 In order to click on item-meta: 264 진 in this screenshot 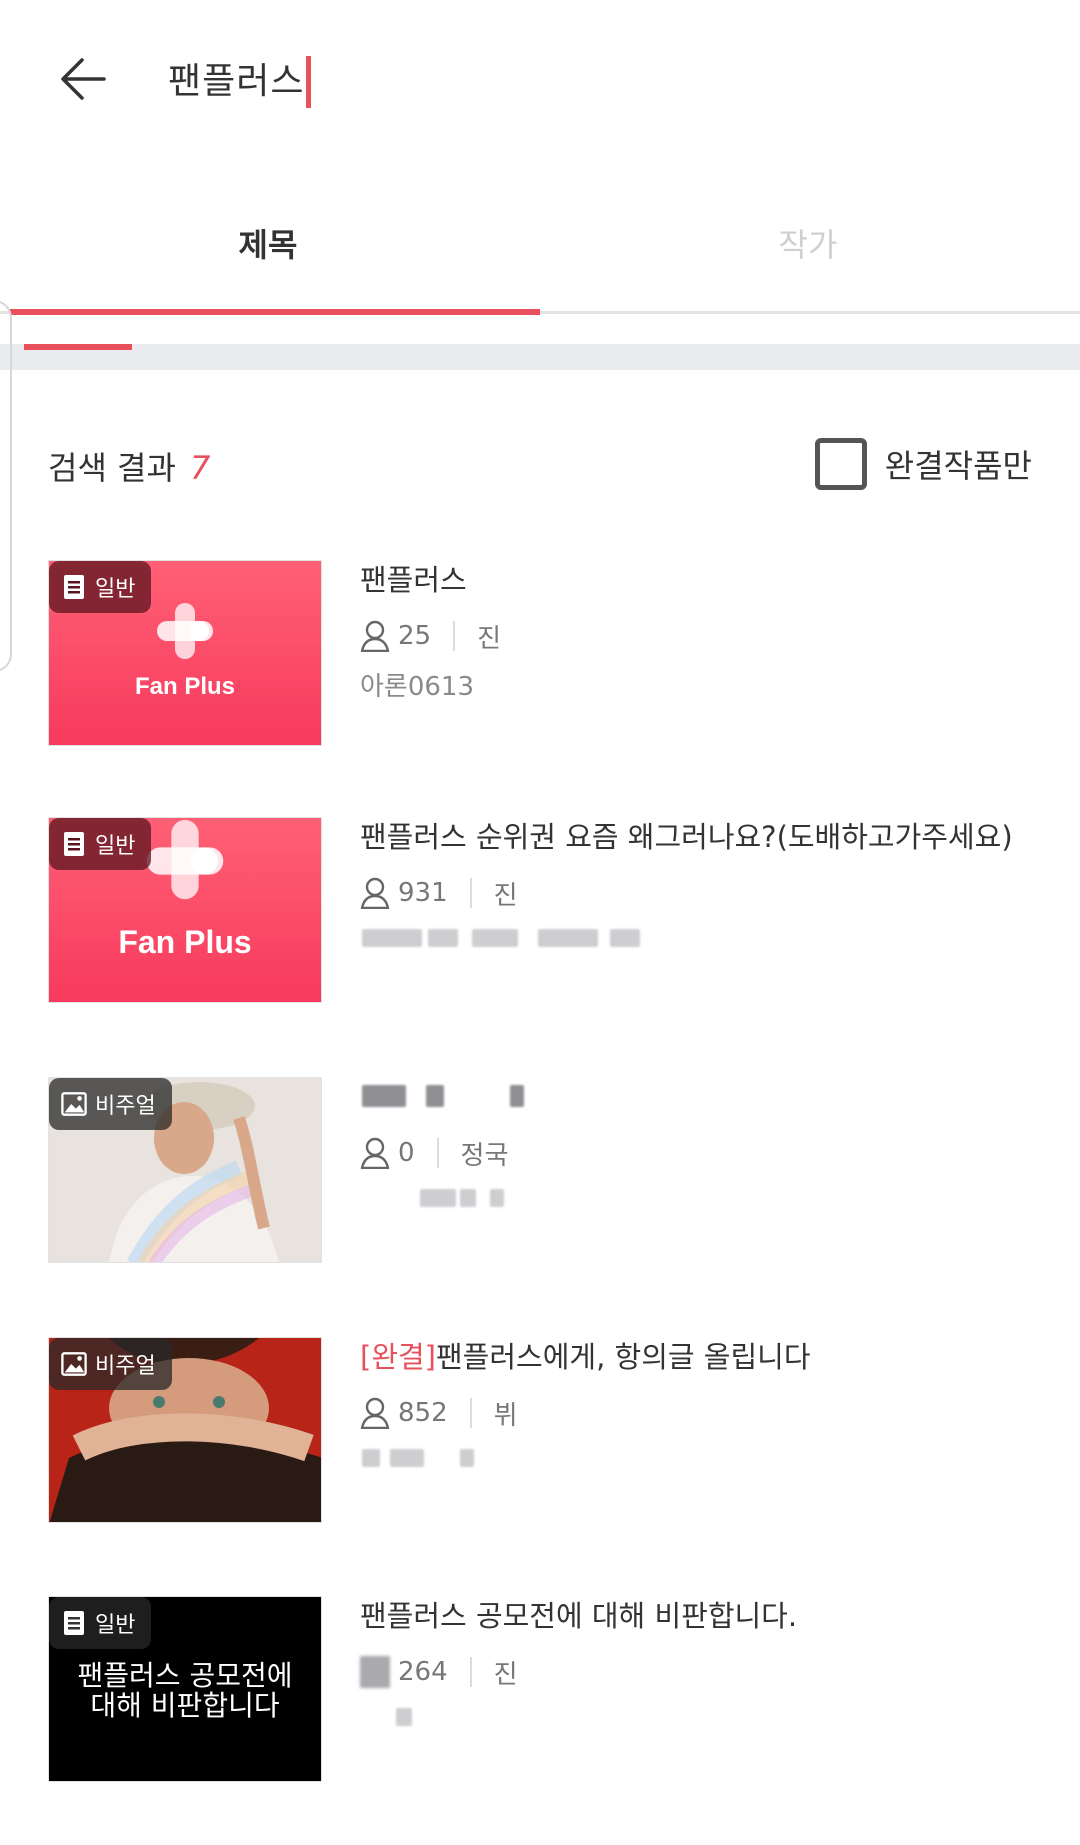, I will do `click(705, 1672)`.